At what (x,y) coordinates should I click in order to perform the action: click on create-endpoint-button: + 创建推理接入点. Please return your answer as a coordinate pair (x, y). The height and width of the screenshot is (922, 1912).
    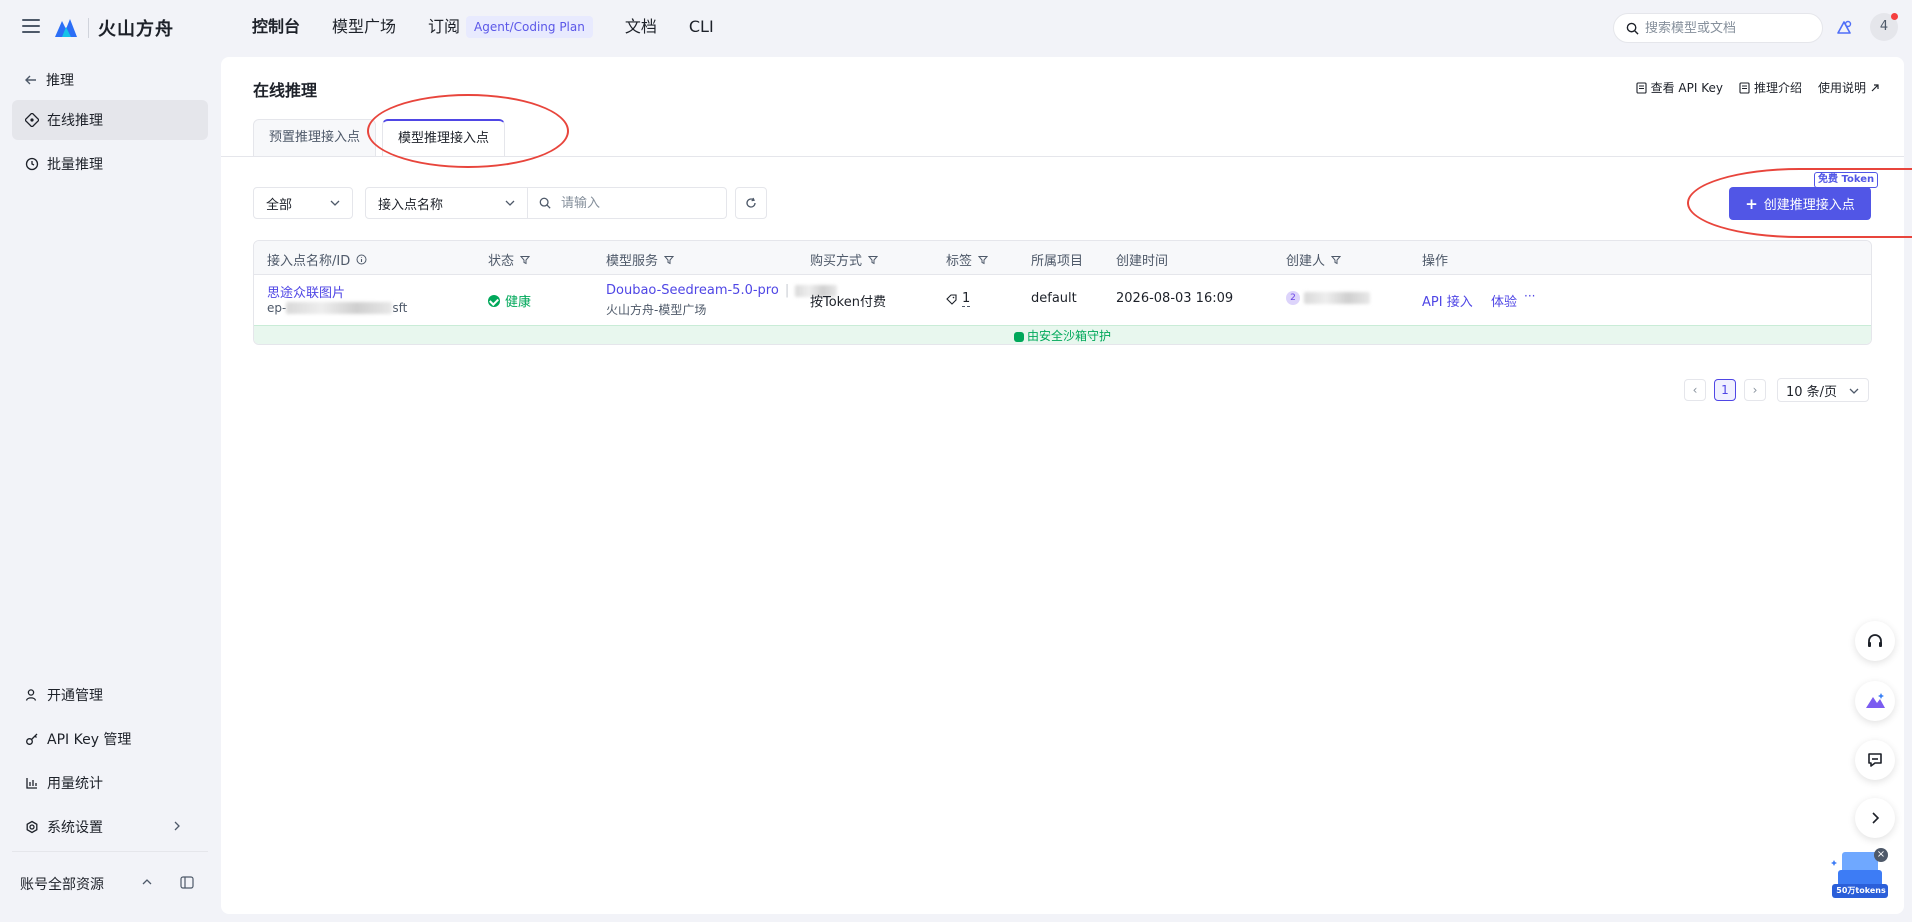
    Looking at the image, I should click on (1800, 203).